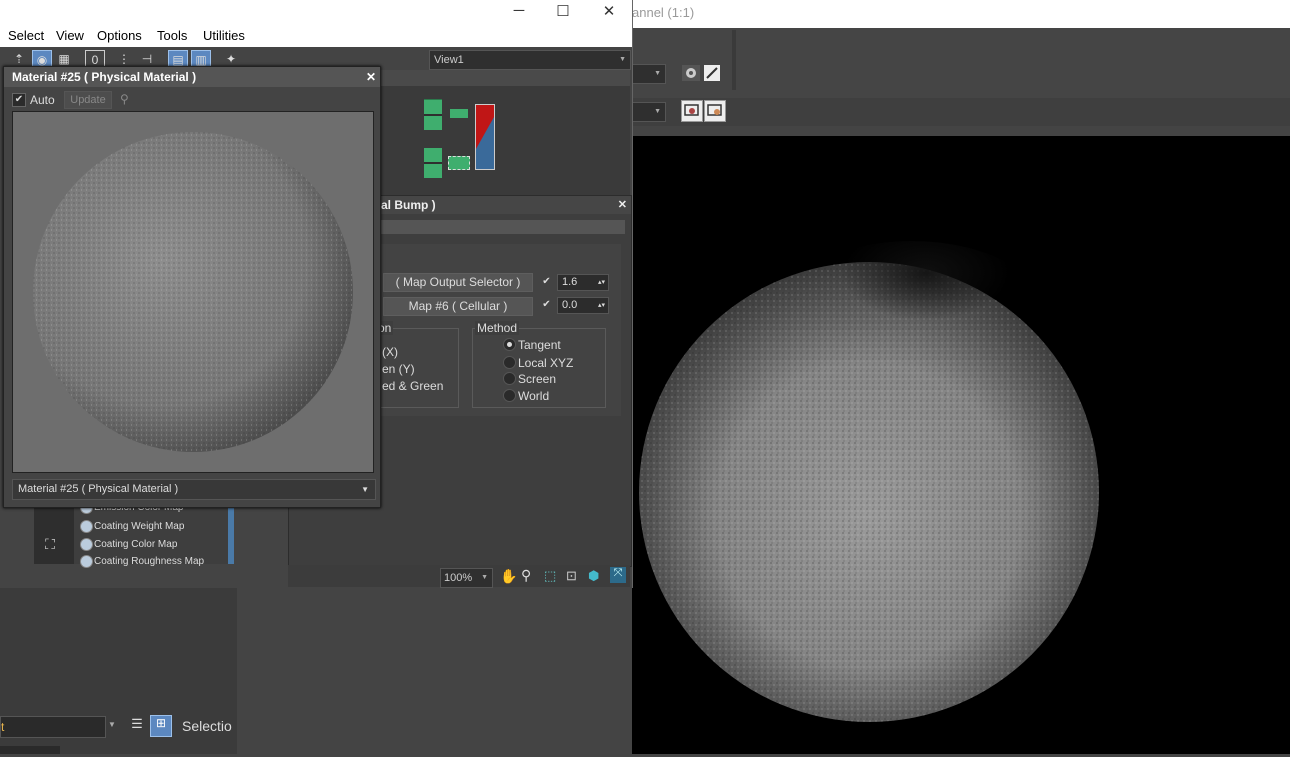 This screenshot has height=757, width=1290. Describe the element at coordinates (537, 379) in the screenshot. I see `method-screen-label: Screen` at that location.